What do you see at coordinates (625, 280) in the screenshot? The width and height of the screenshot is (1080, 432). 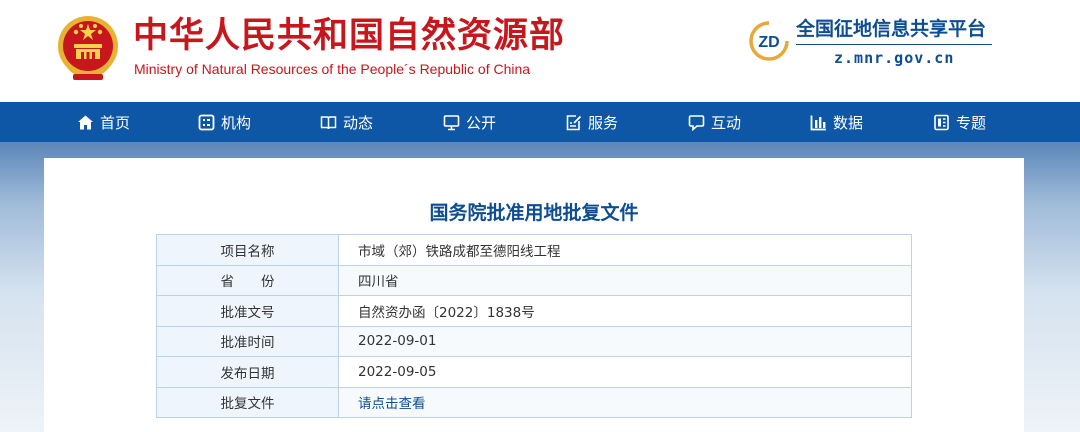 I see `province-value: 四川省` at bounding box center [625, 280].